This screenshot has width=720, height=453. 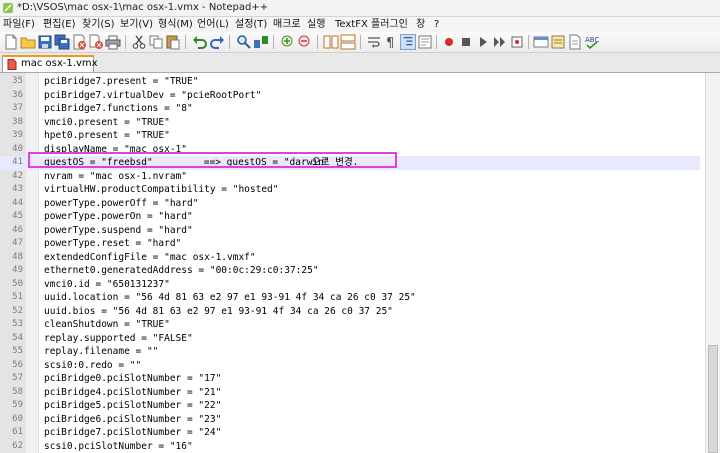 I want to click on record-macro-icon, so click(x=449, y=42).